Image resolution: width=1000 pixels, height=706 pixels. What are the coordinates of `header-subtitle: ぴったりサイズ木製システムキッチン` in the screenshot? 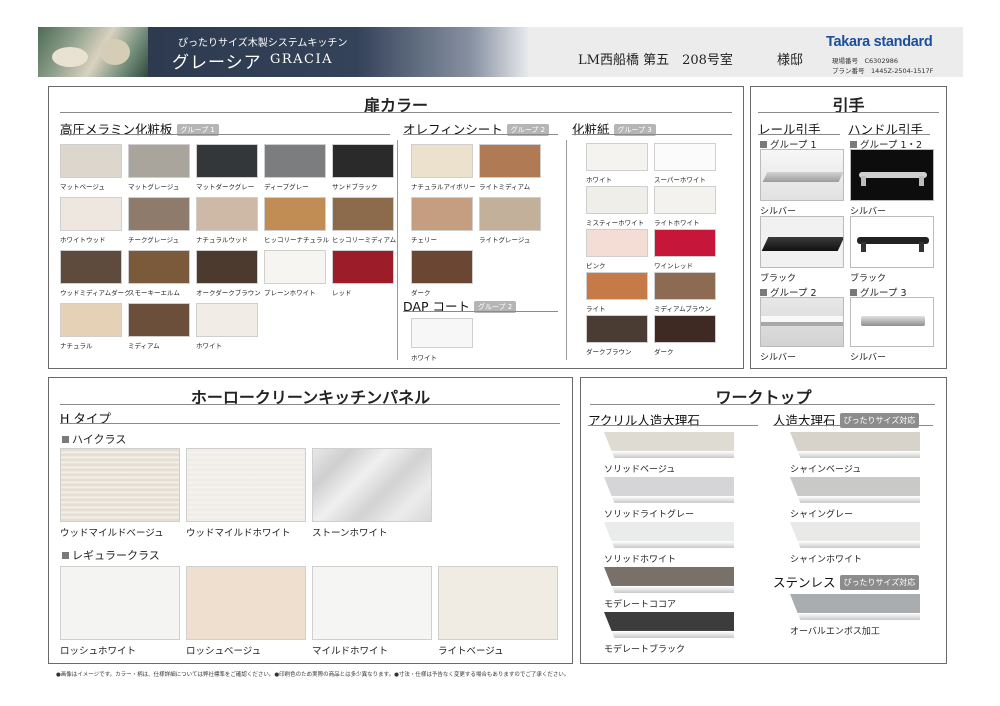 It's located at (263, 43).